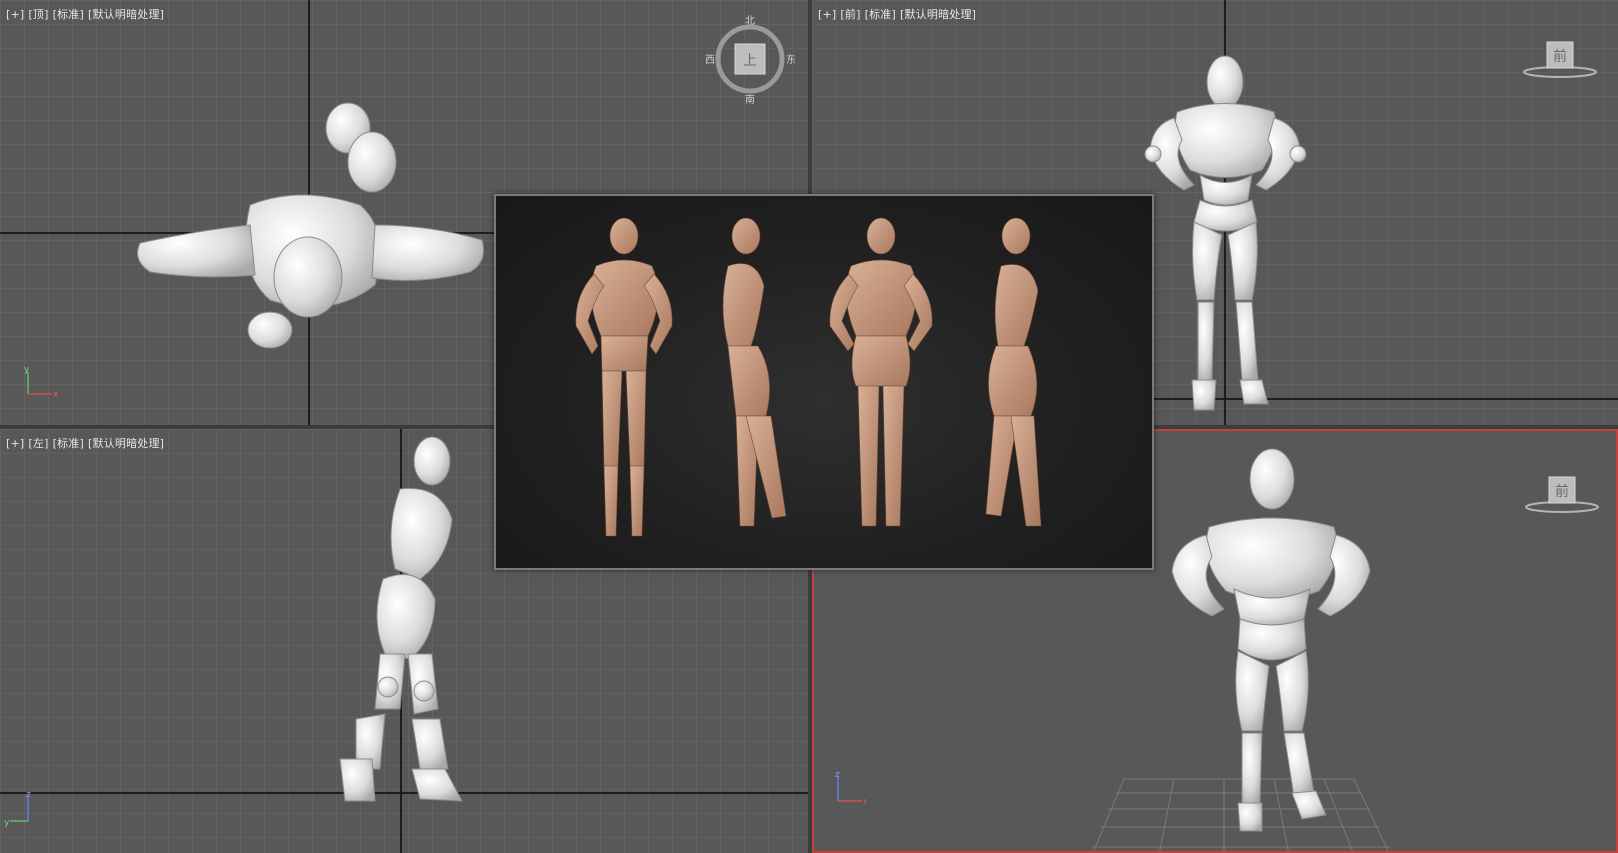  Describe the element at coordinates (41, 382) in the screenshot. I see `axis-gizmo: y x` at that location.